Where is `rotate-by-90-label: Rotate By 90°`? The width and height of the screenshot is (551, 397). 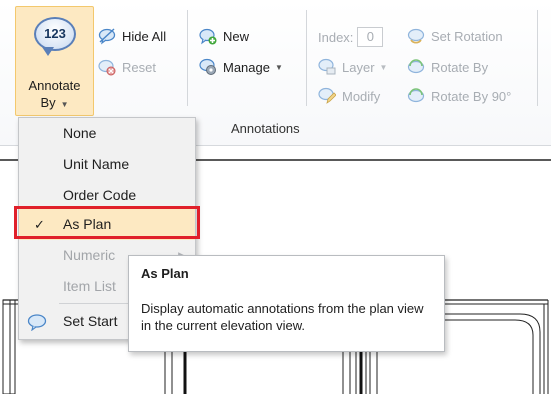 rotate-by-90-label: Rotate By 90° is located at coordinates (471, 96).